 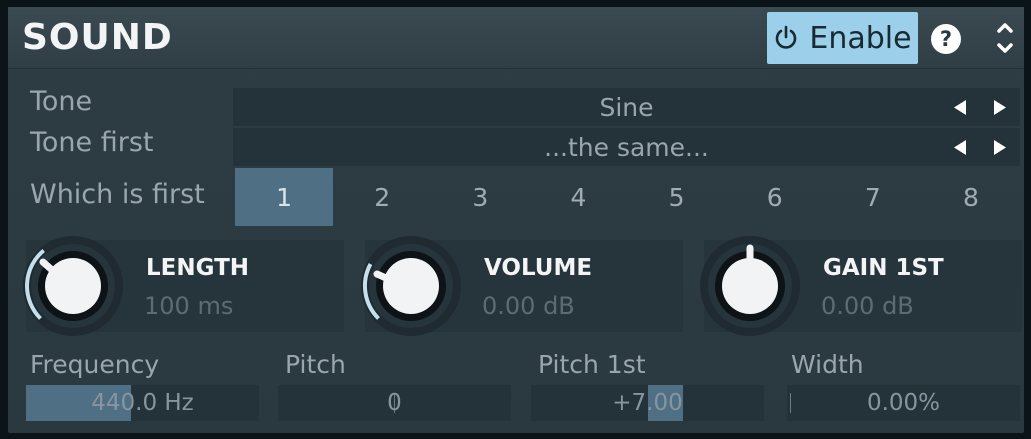 I want to click on pitch-value: 0, so click(x=394, y=403).